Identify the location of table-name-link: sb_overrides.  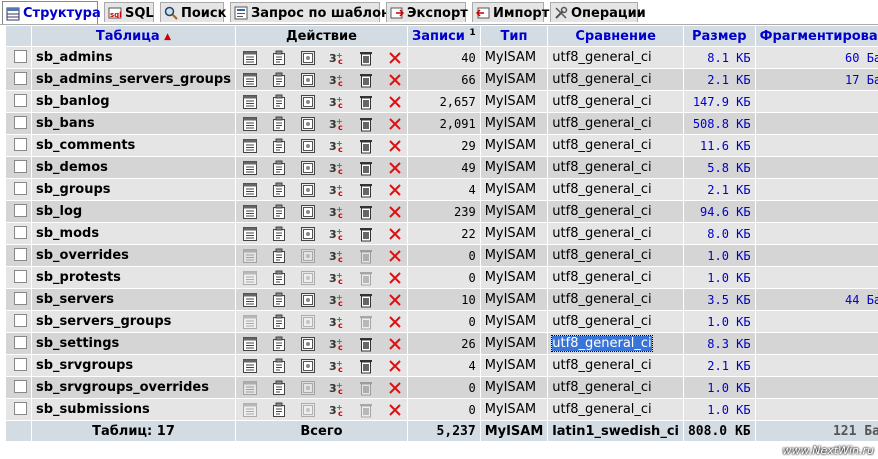
(133, 255).